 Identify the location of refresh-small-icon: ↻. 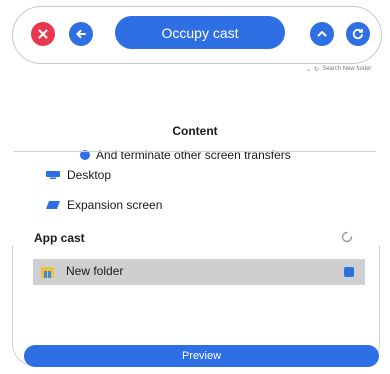
(316, 69).